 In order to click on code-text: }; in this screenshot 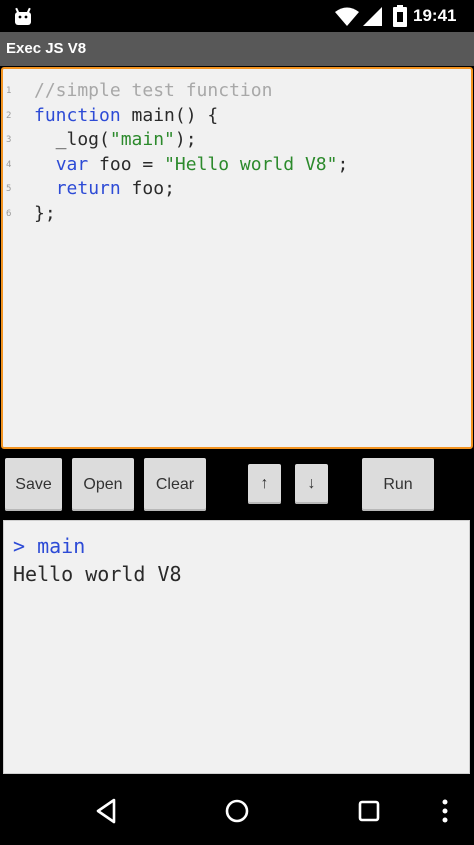, I will do `click(45, 214)`.